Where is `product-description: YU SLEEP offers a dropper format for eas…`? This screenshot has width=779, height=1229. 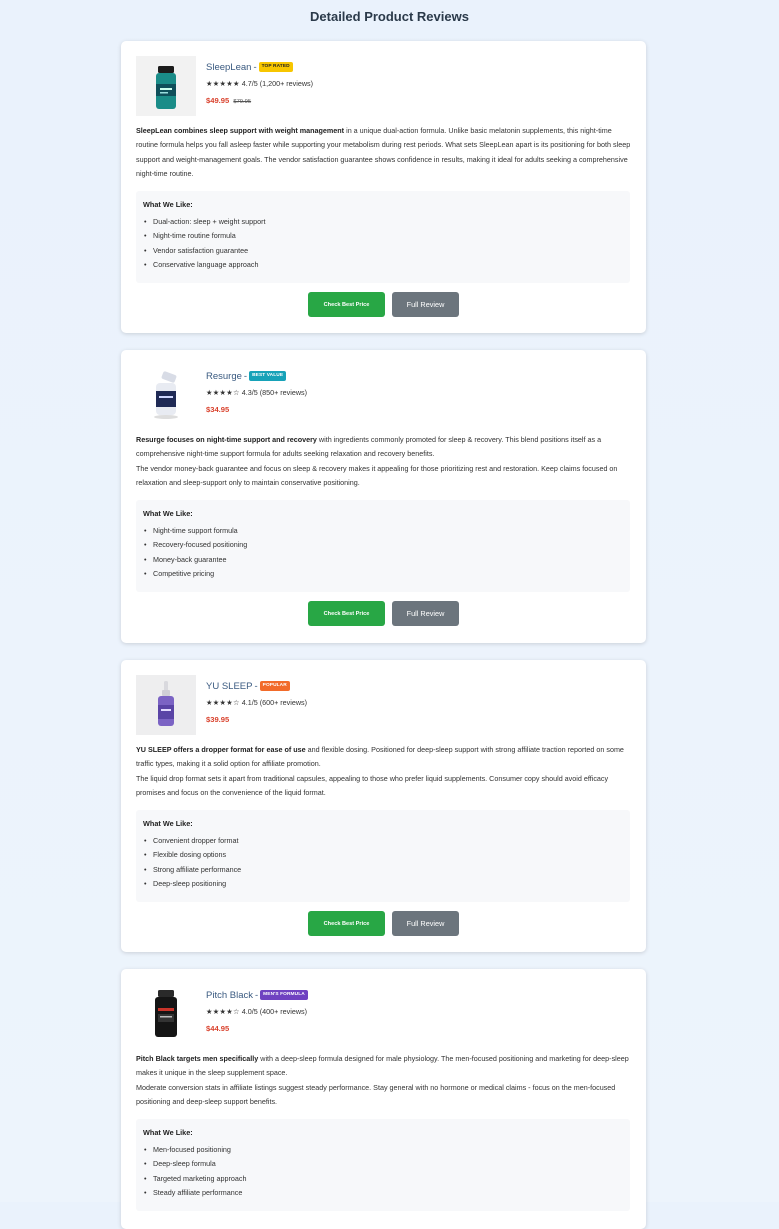 product-description: YU SLEEP offers a dropper format for eas… is located at coordinates (383, 772).